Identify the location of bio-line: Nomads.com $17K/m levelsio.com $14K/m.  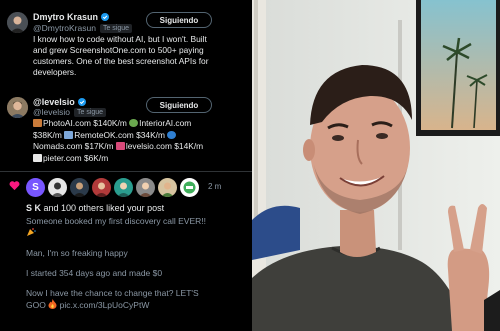
(141, 147).